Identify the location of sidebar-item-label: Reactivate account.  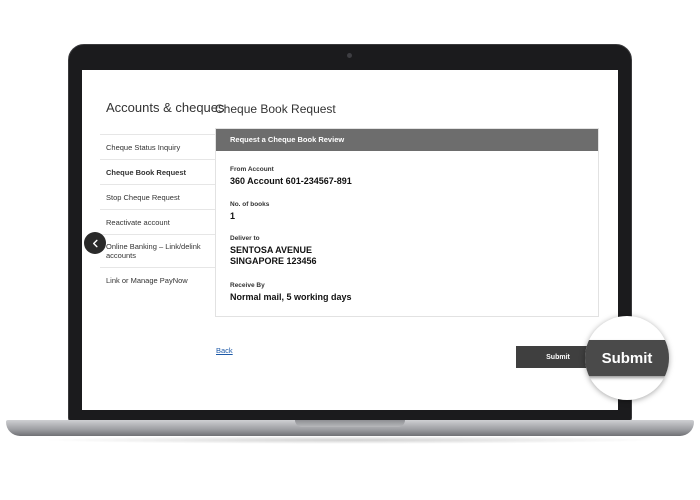
(138, 222).